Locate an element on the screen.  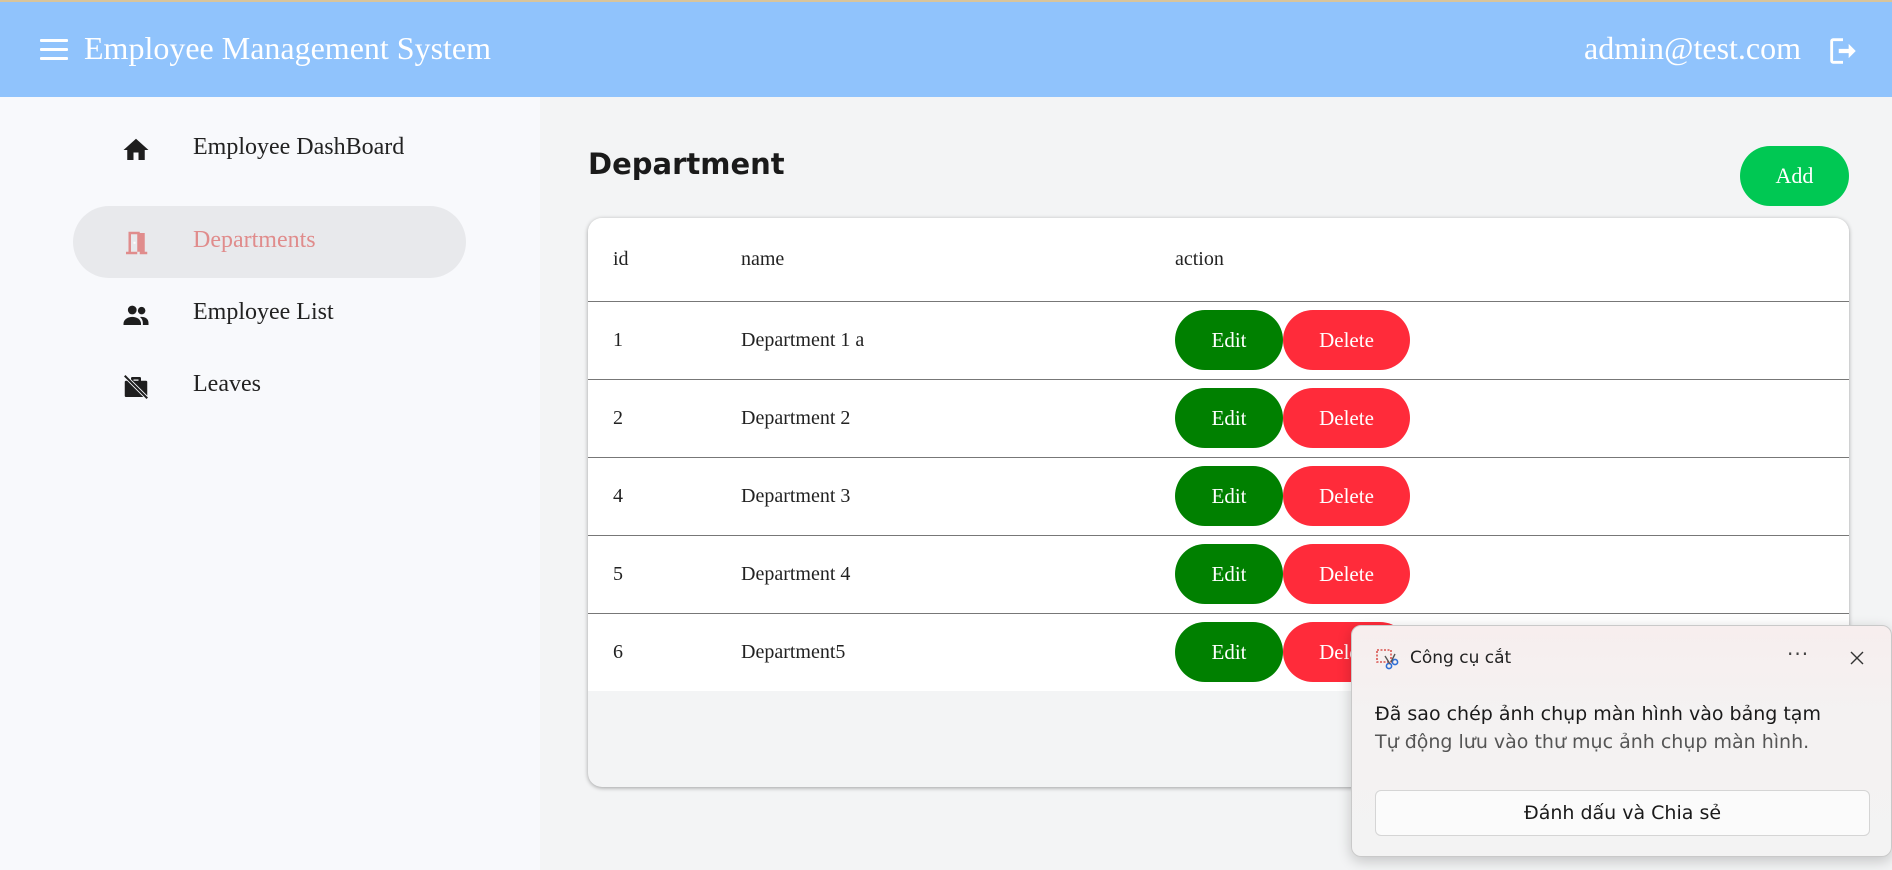
cell-name: Department 3 is located at coordinates (958, 496).